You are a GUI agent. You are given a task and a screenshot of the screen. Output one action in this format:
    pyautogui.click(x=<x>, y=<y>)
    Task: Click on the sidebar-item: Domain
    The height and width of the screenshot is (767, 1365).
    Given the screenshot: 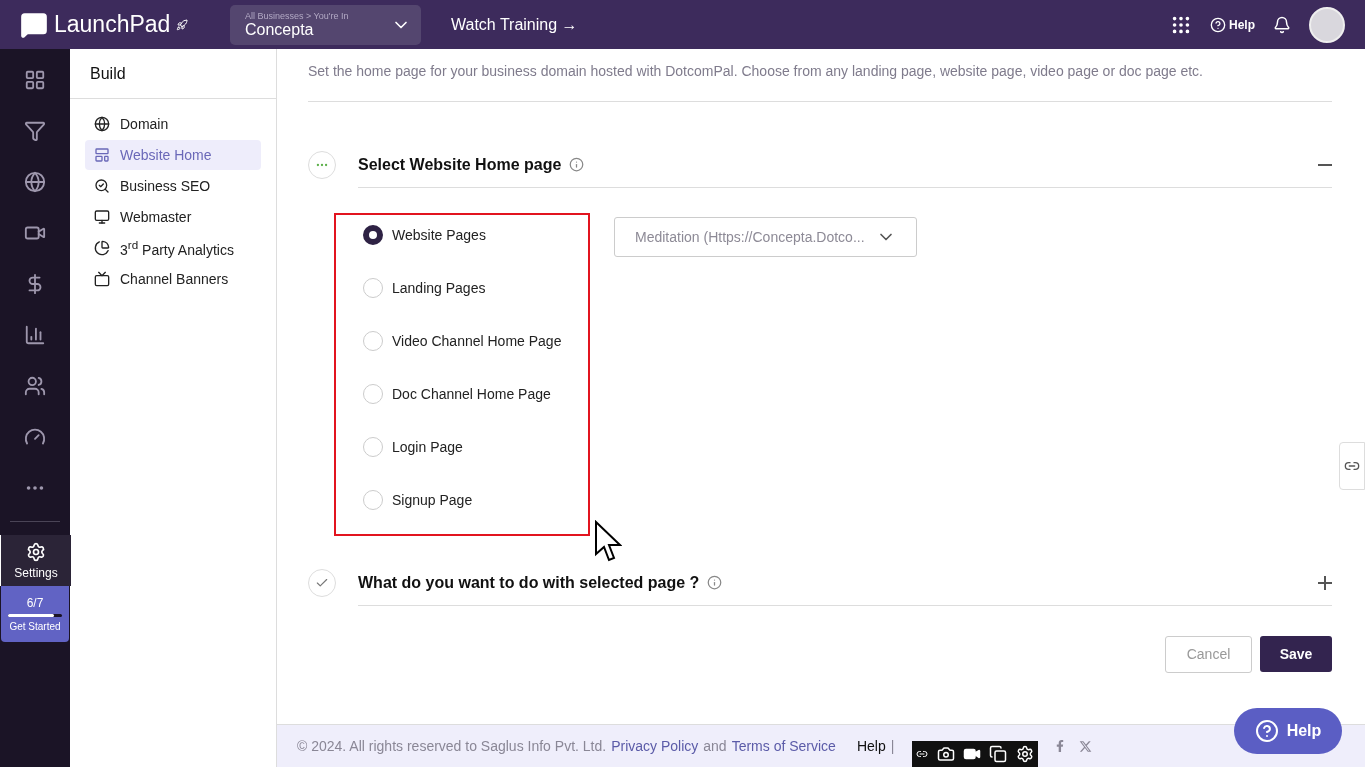 What is the action you would take?
    pyautogui.click(x=173, y=124)
    